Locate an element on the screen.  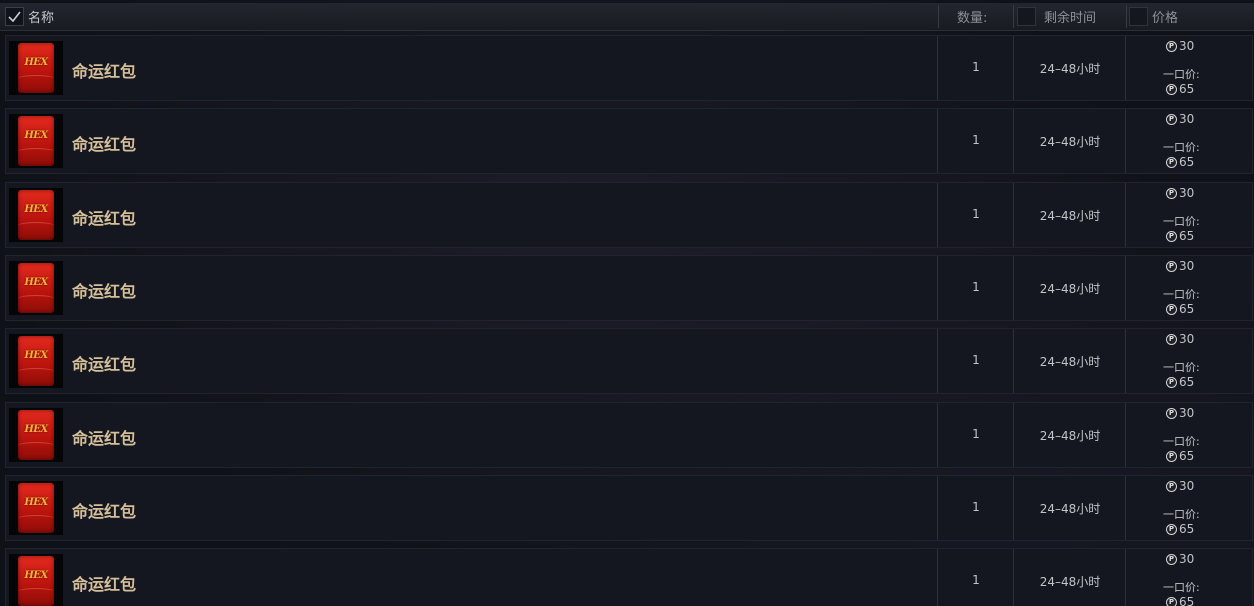
name-column-header: 名称 is located at coordinates (29, 16).